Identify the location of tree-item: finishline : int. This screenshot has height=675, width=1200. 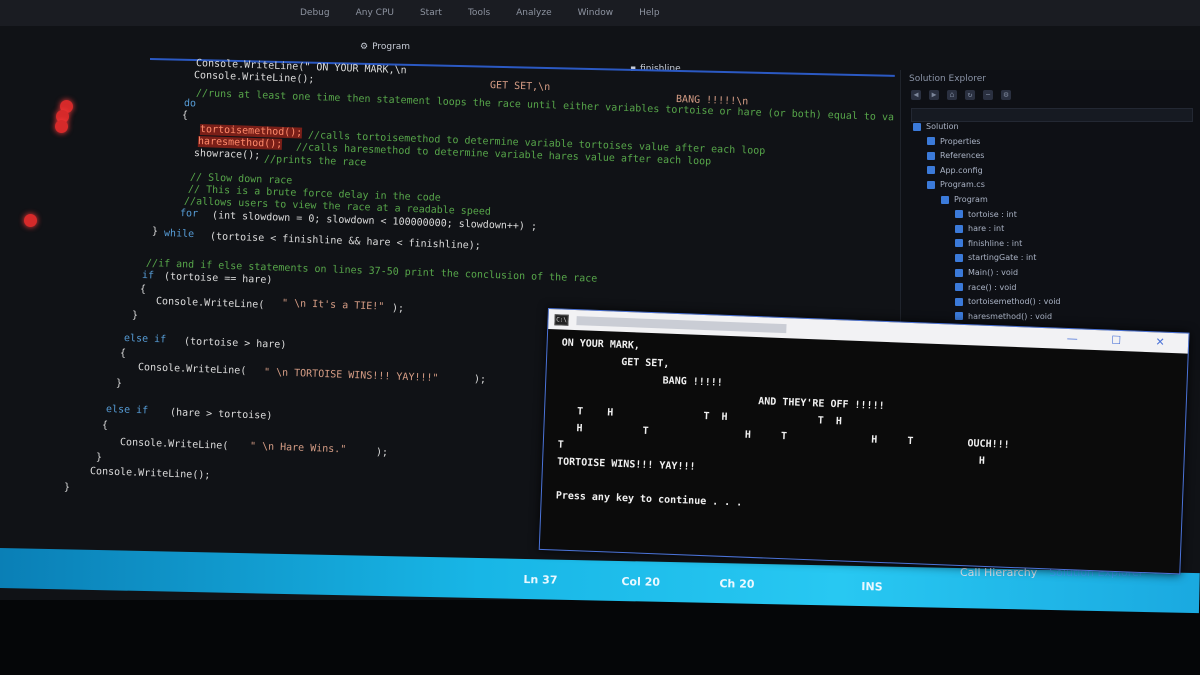
(988, 243).